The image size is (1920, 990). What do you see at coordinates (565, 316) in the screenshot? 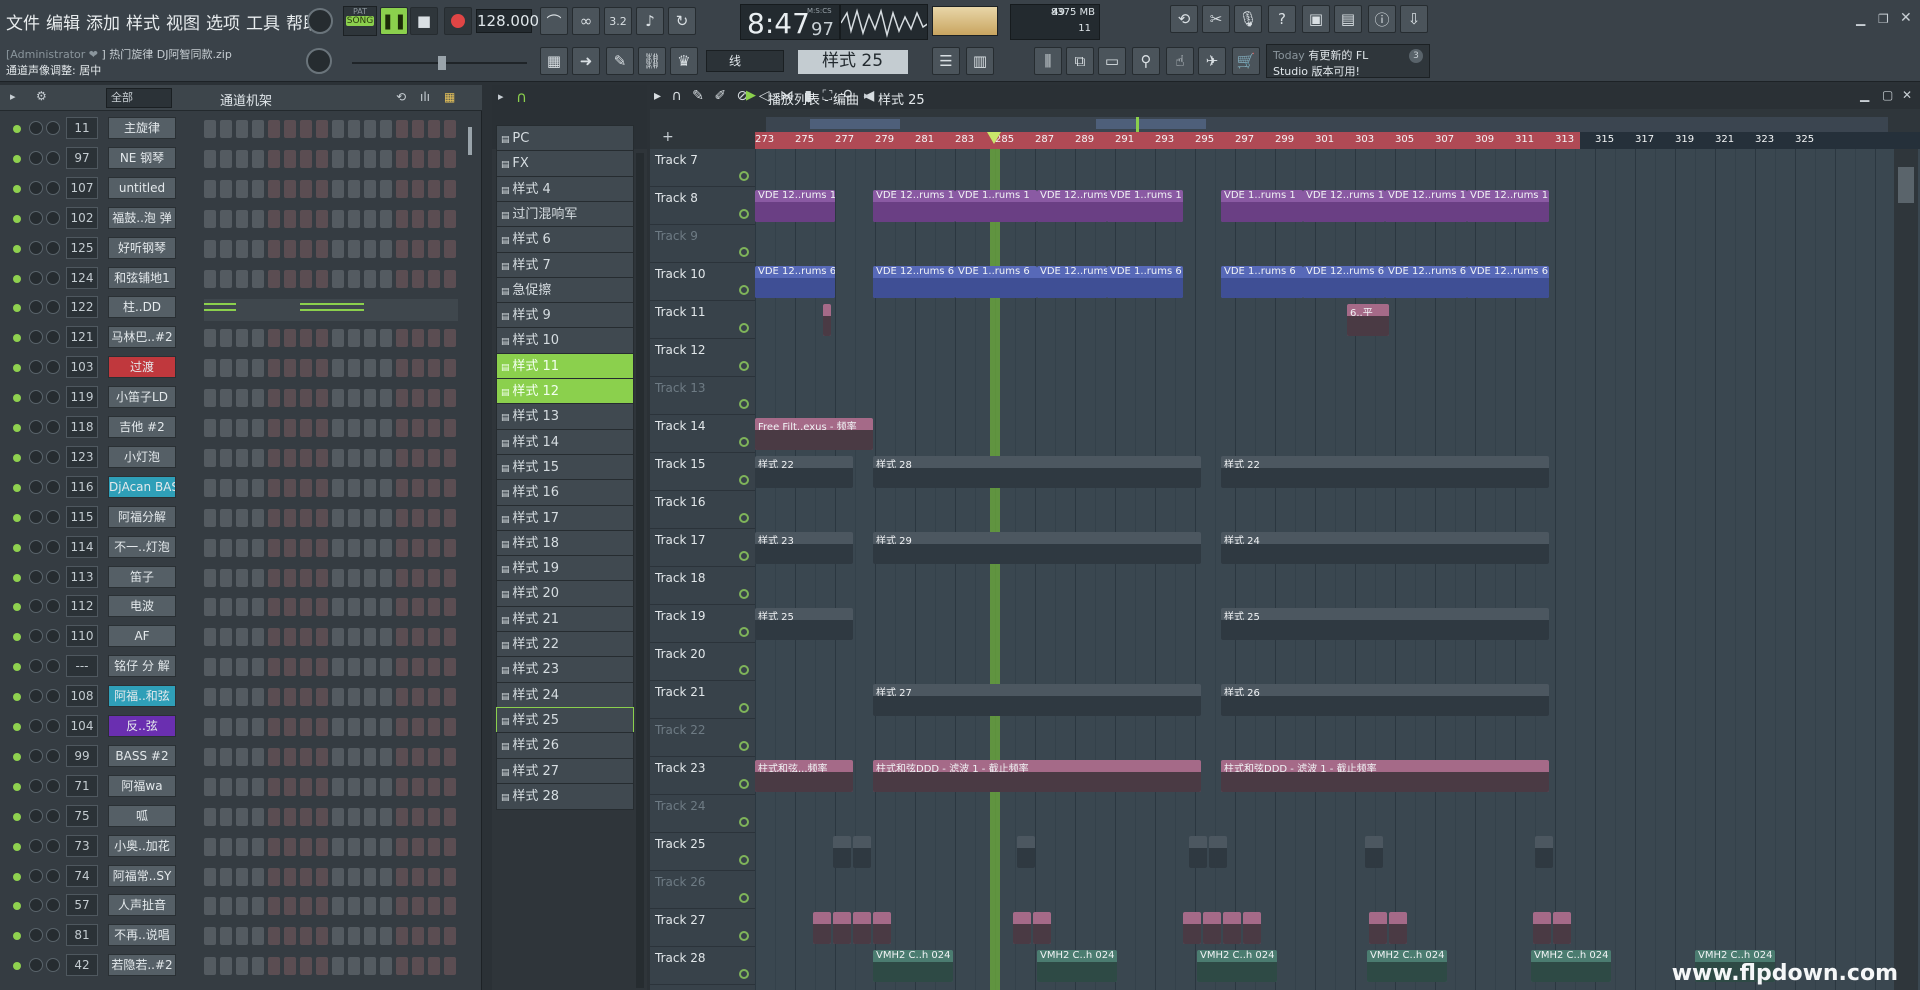
I see `pattern-item: ▤ 样式 9` at bounding box center [565, 316].